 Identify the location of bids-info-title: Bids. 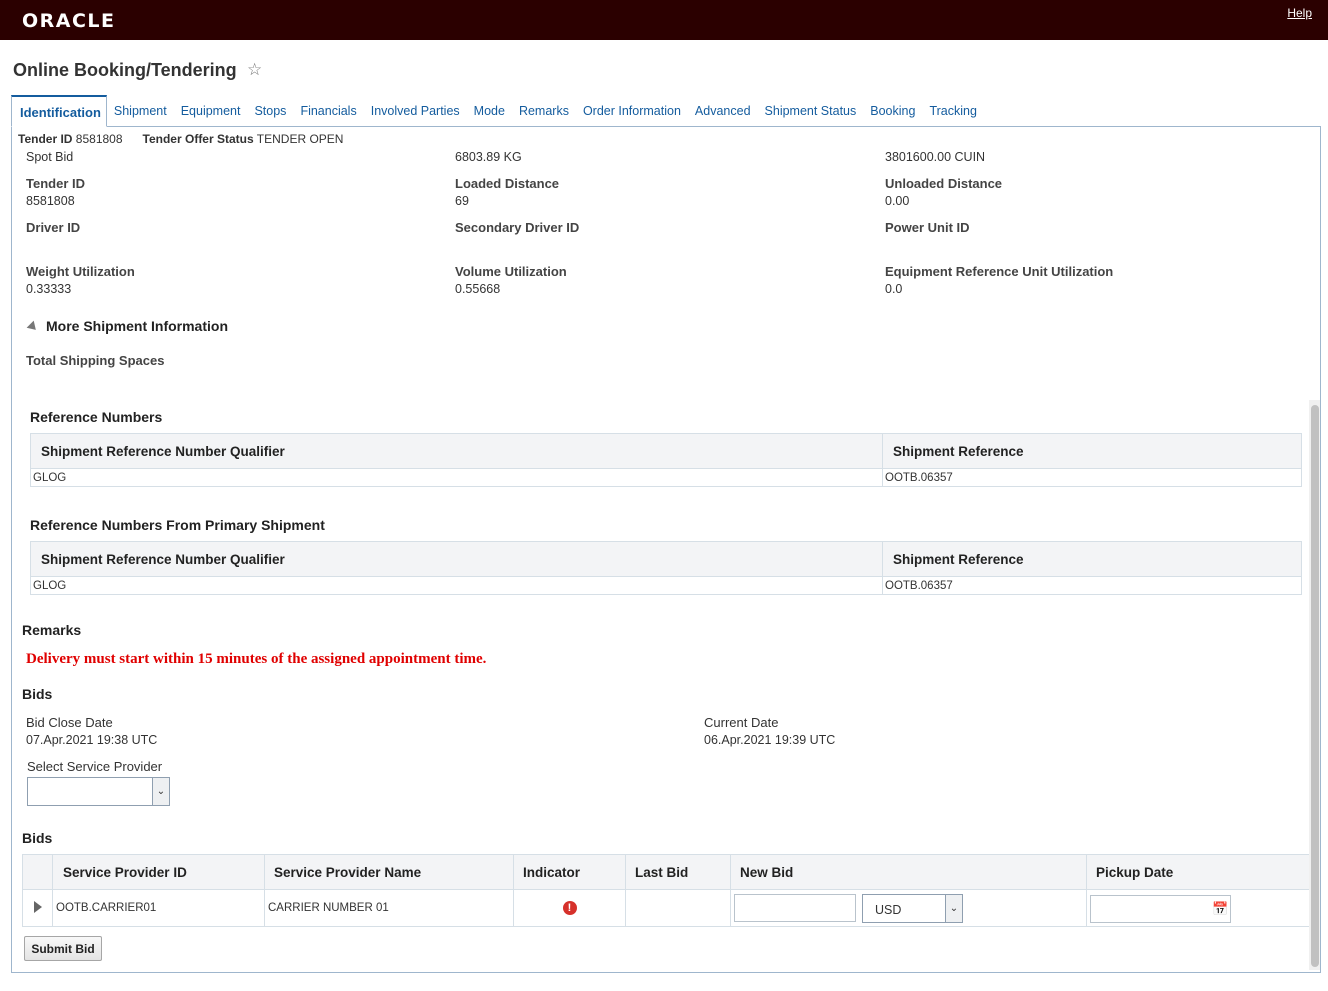
(37, 694).